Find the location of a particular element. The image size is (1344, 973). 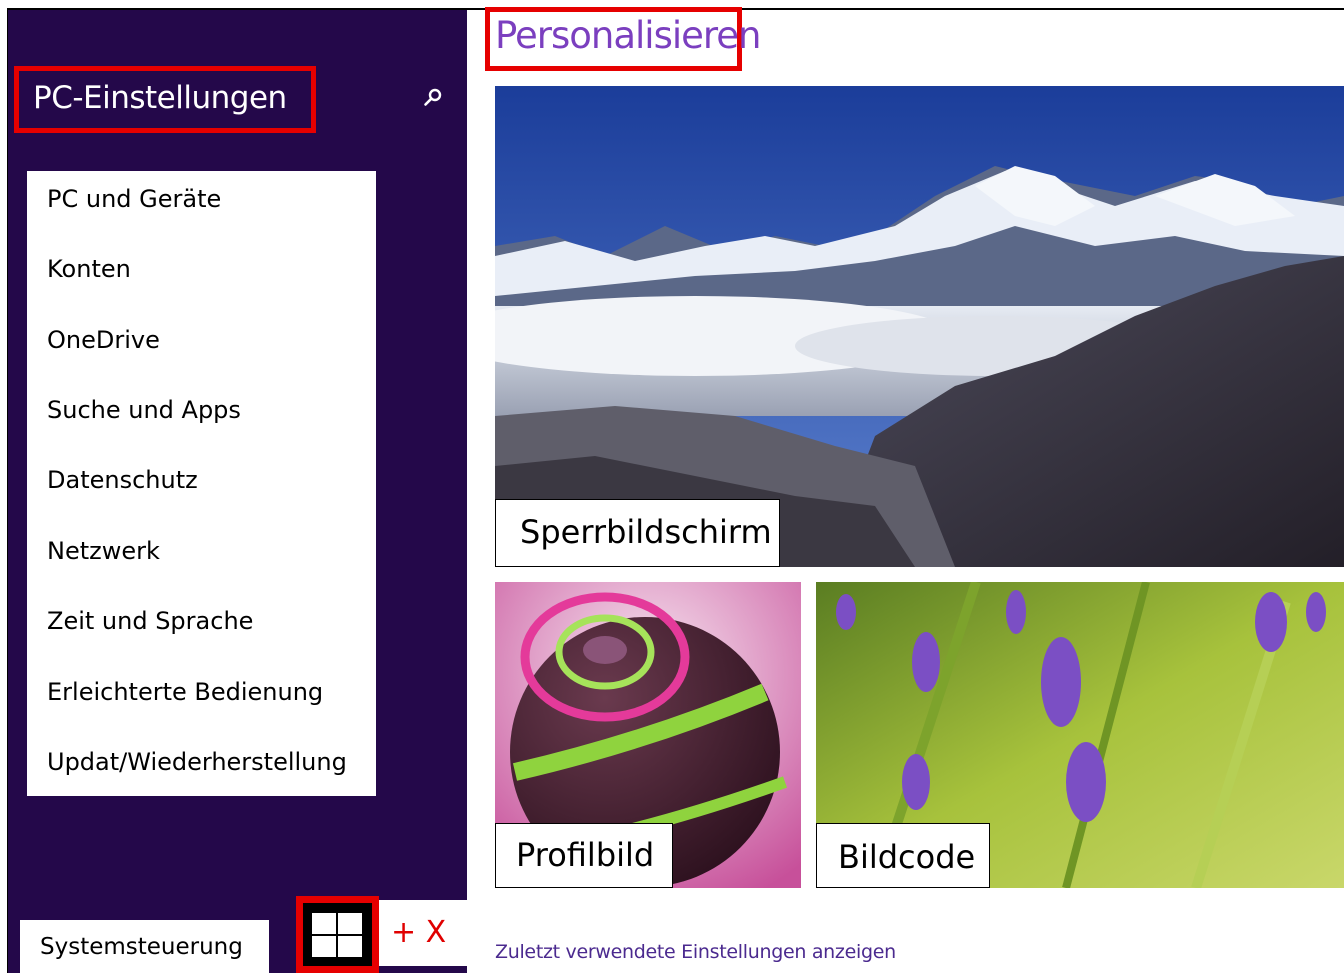

shortcut-hint: + X is located at coordinates (419, 932).